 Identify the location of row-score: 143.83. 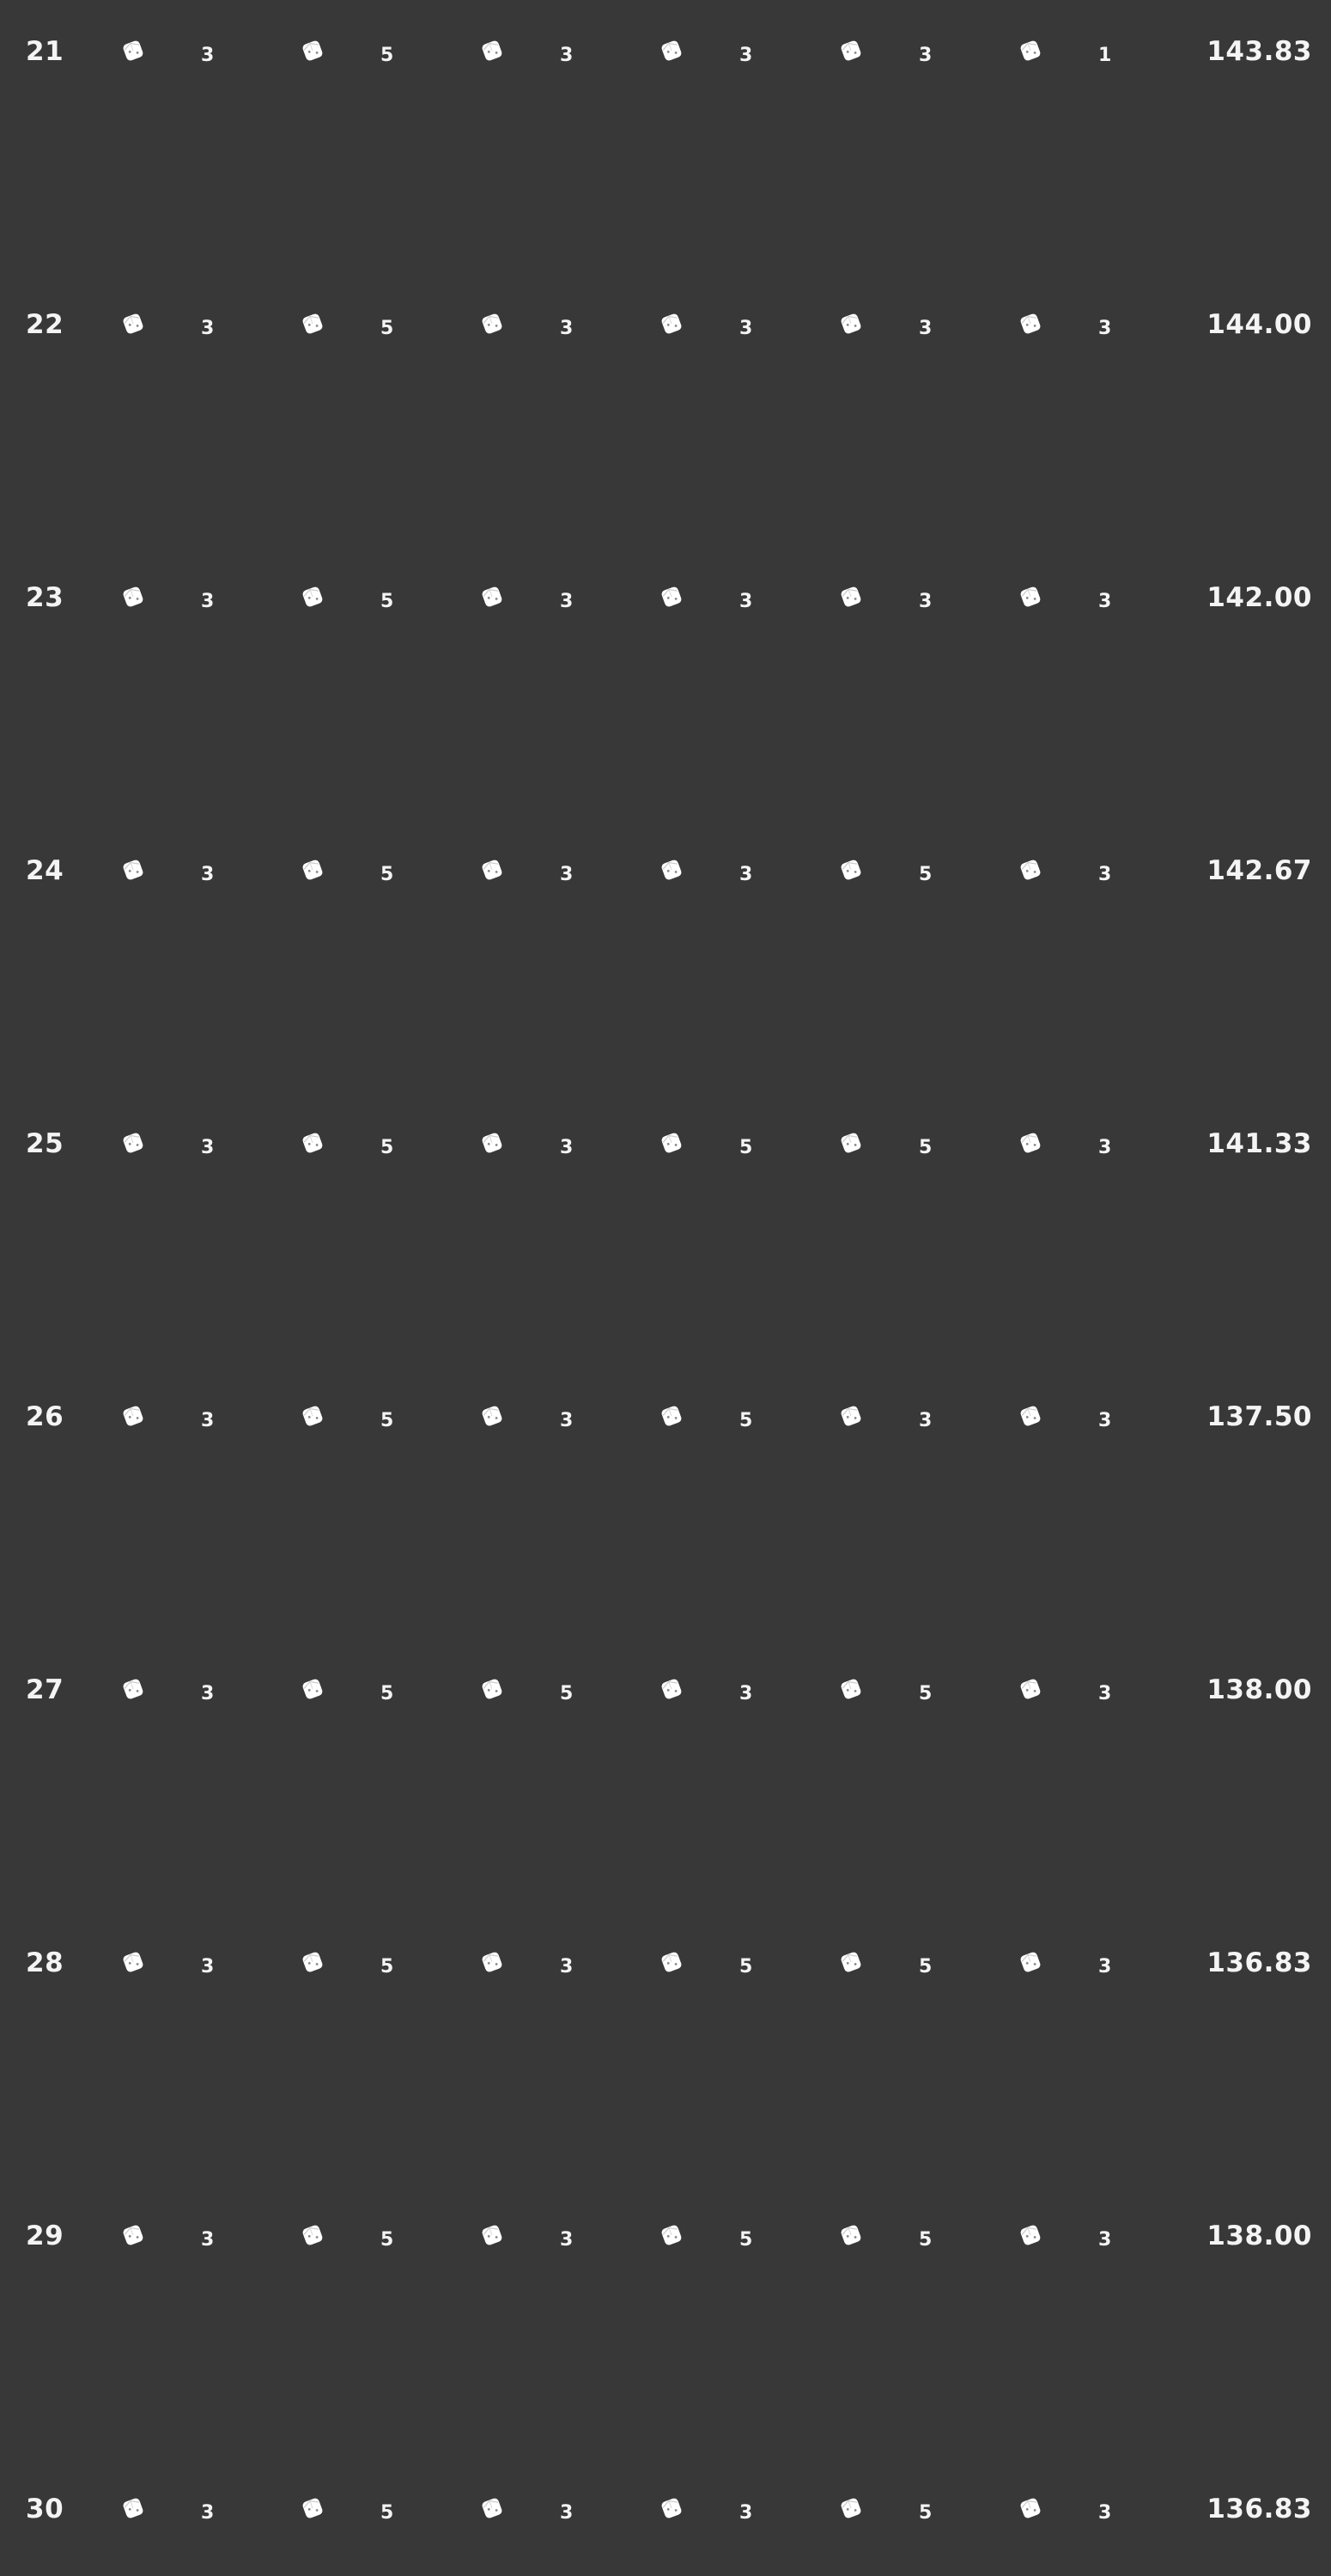
(1259, 52).